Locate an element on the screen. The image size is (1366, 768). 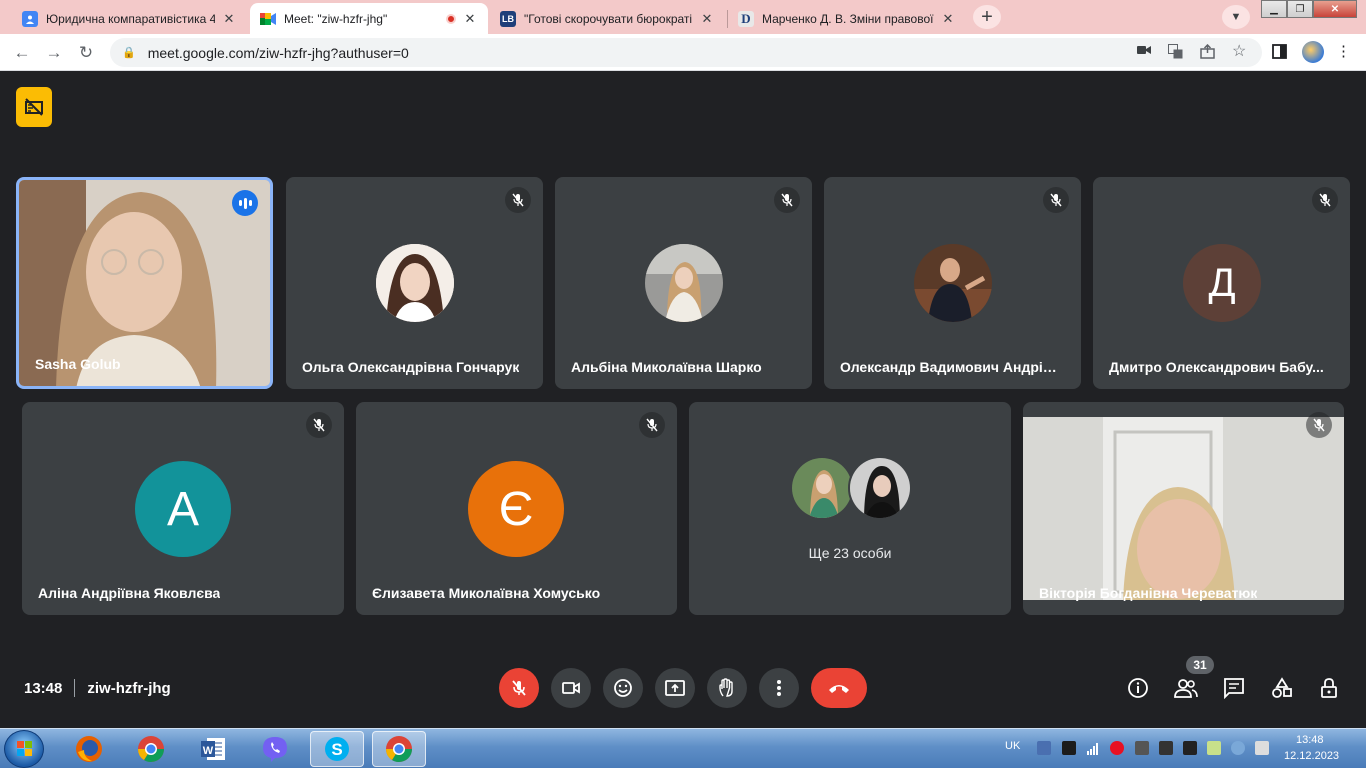
tab-meet: Meet: "ziw-hzfr-jhg" ✕ is located at coordinates (369, 18).